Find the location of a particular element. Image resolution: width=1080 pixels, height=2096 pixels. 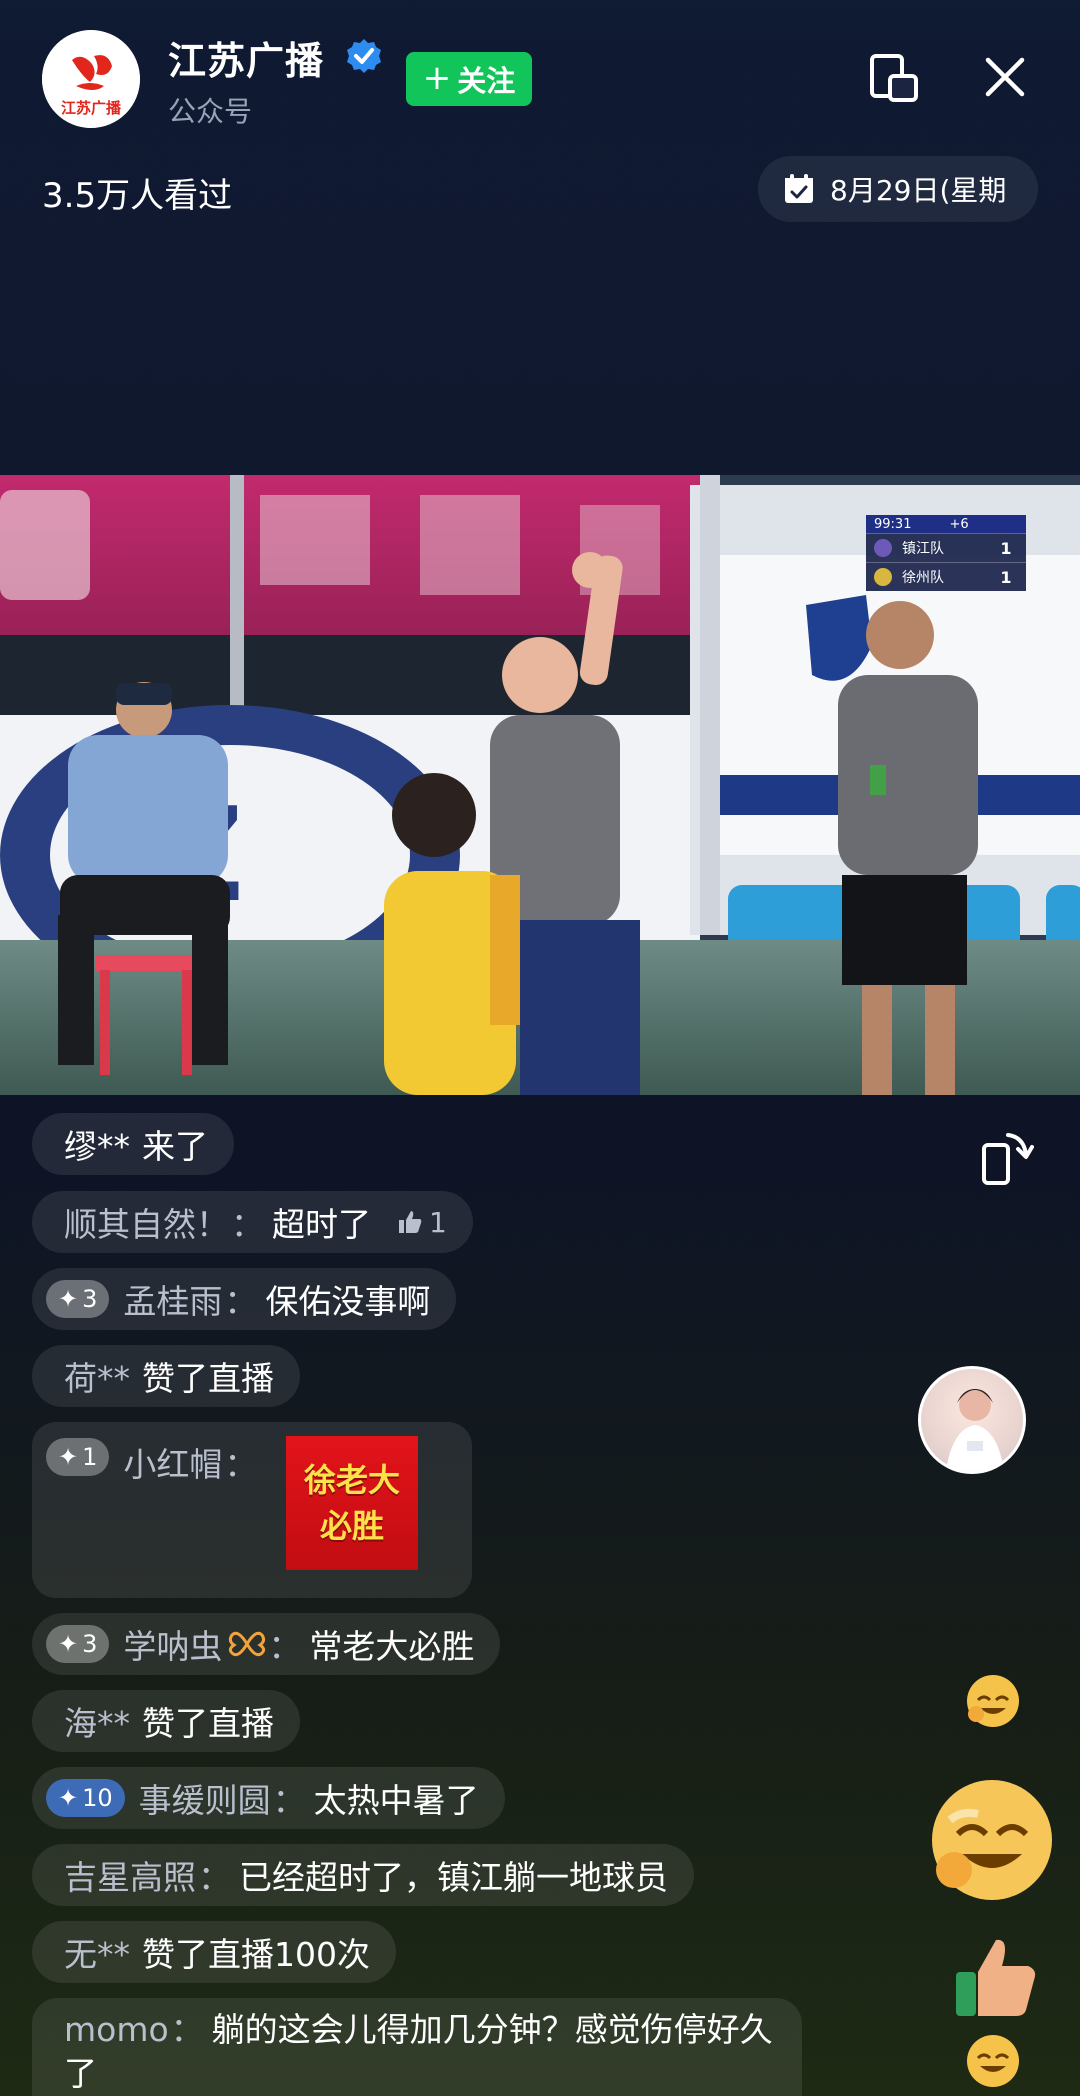

channel-type-label: 公众号 is located at coordinates (210, 111).